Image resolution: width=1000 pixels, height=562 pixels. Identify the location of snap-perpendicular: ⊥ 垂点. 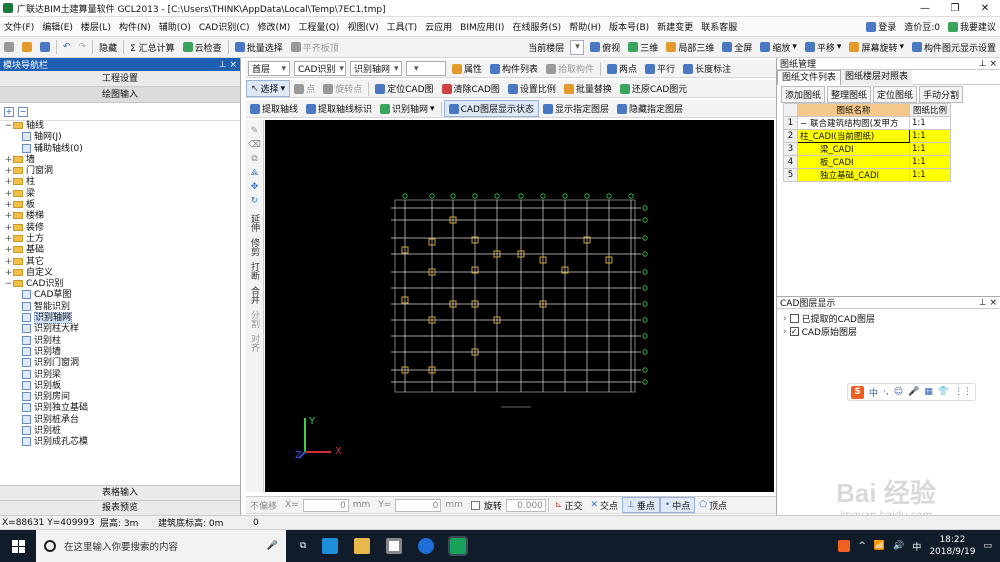
(641, 505).